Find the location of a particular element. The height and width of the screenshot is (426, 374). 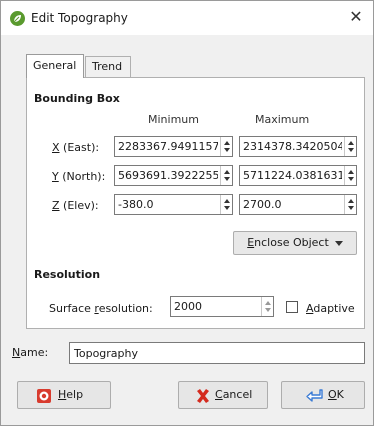

minimum-column-header: Minimum is located at coordinates (173, 119).